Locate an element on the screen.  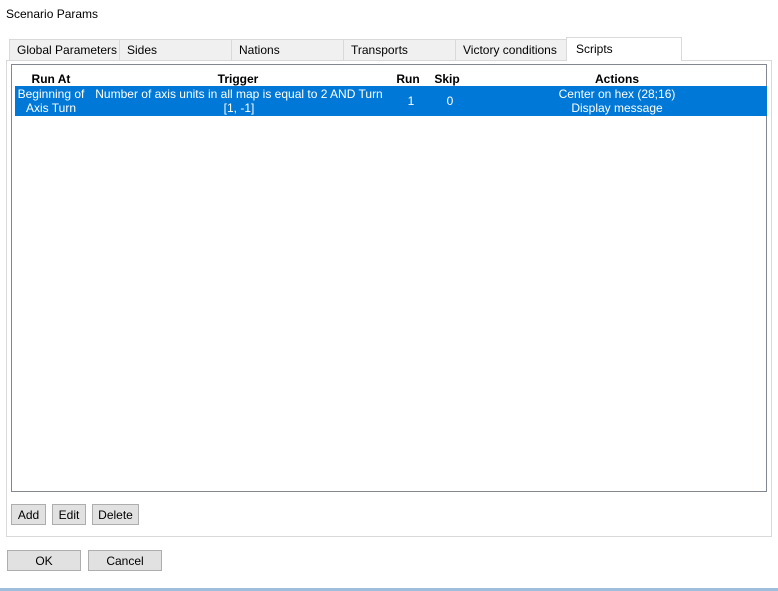
cell-run-at: Beginning of Axis Turn is located at coordinates (51, 101).